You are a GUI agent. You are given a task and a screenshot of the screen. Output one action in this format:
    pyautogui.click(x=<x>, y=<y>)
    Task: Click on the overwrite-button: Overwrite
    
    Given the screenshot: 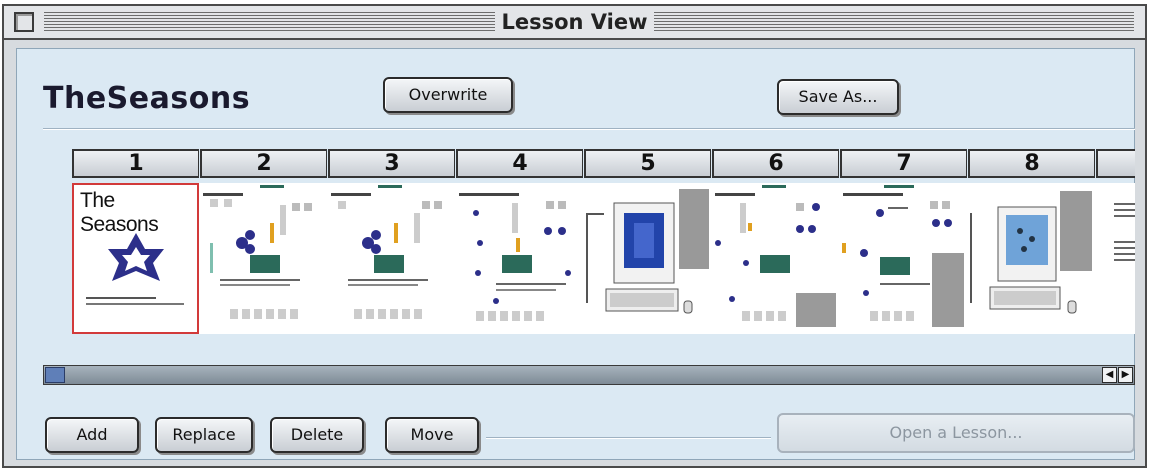 What is the action you would take?
    pyautogui.click(x=448, y=95)
    